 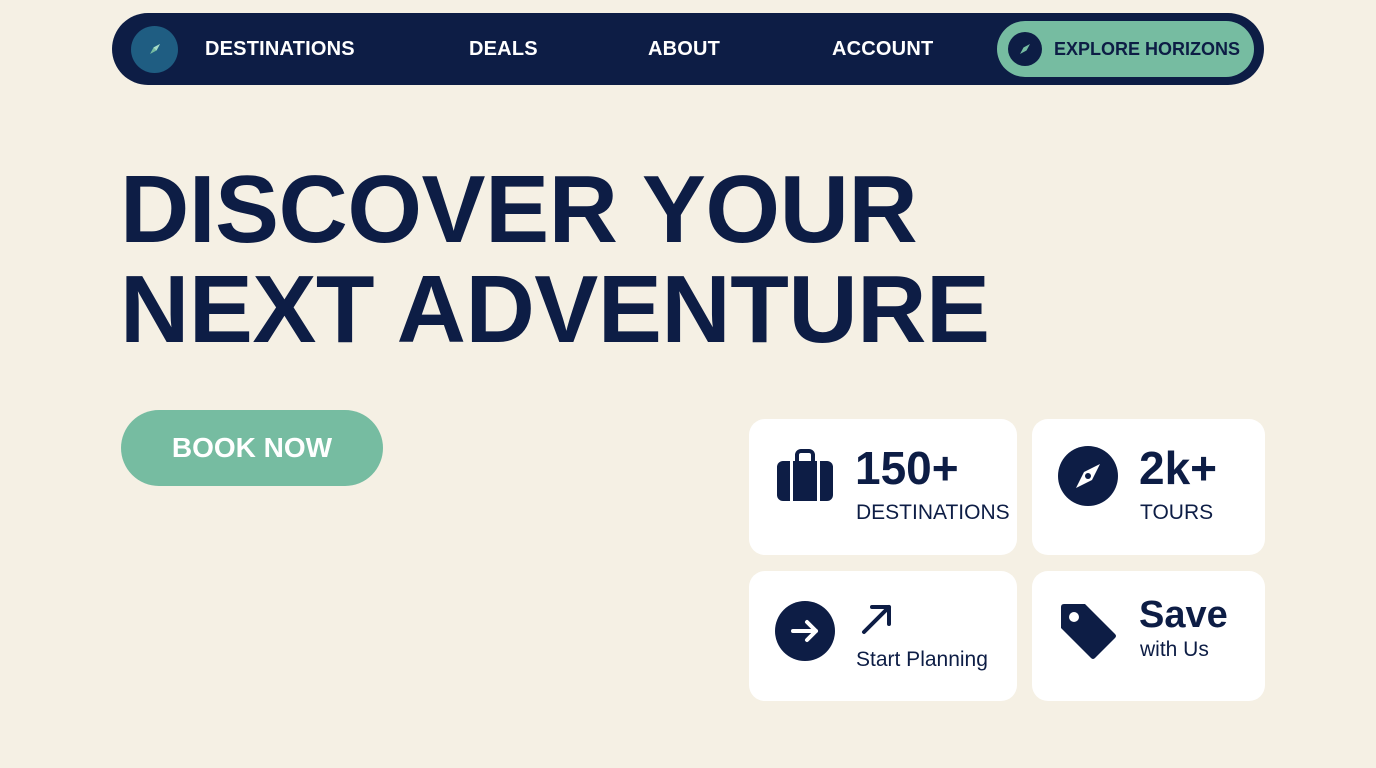 What do you see at coordinates (252, 448) in the screenshot?
I see `book-now-button: BOOK NOW` at bounding box center [252, 448].